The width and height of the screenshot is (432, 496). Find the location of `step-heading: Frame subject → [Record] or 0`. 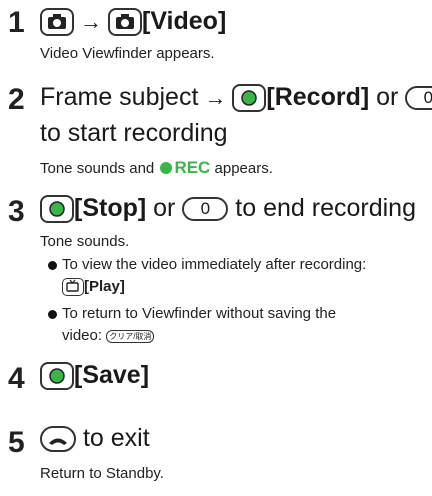

step-heading: Frame subject → [Record] or 0 is located at coordinates (236, 97).